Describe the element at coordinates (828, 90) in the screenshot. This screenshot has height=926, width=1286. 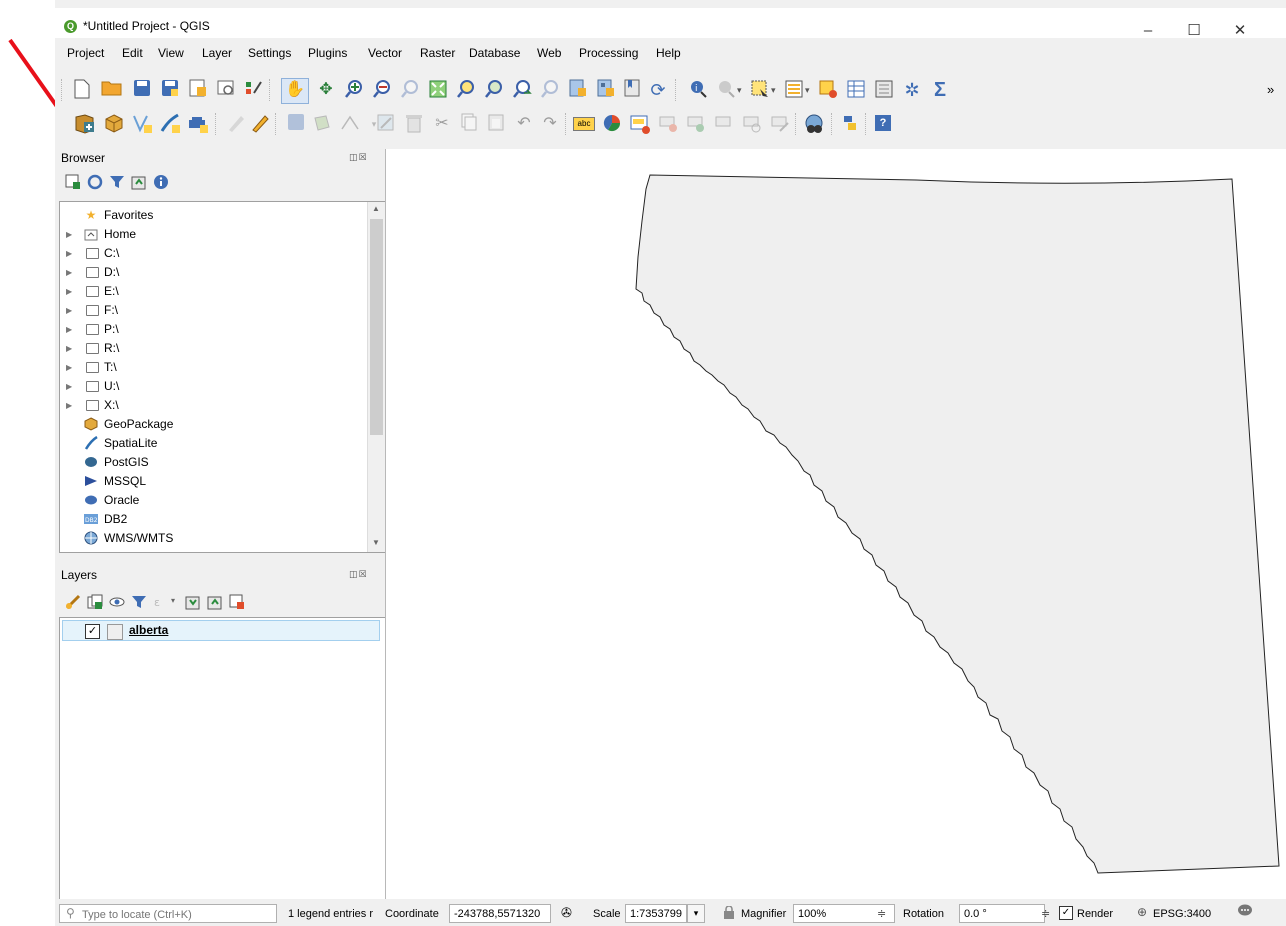
I see `deselect-all-icon` at that location.